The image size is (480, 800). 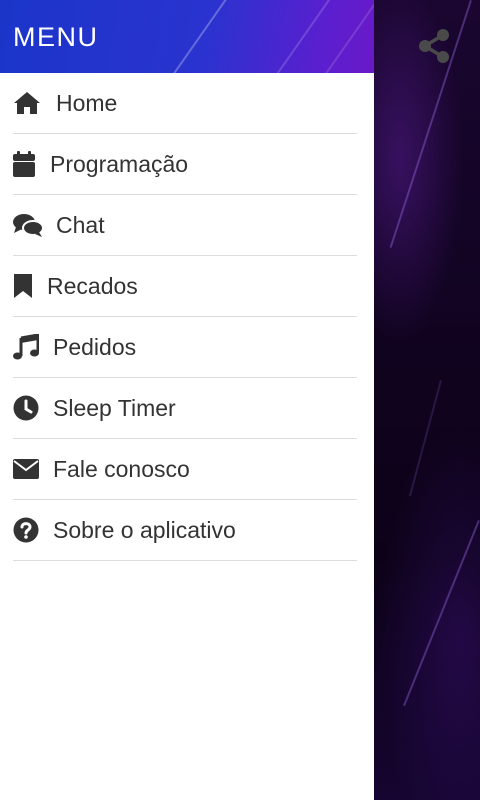 What do you see at coordinates (92, 285) in the screenshot?
I see `menu-item-label: Recados` at bounding box center [92, 285].